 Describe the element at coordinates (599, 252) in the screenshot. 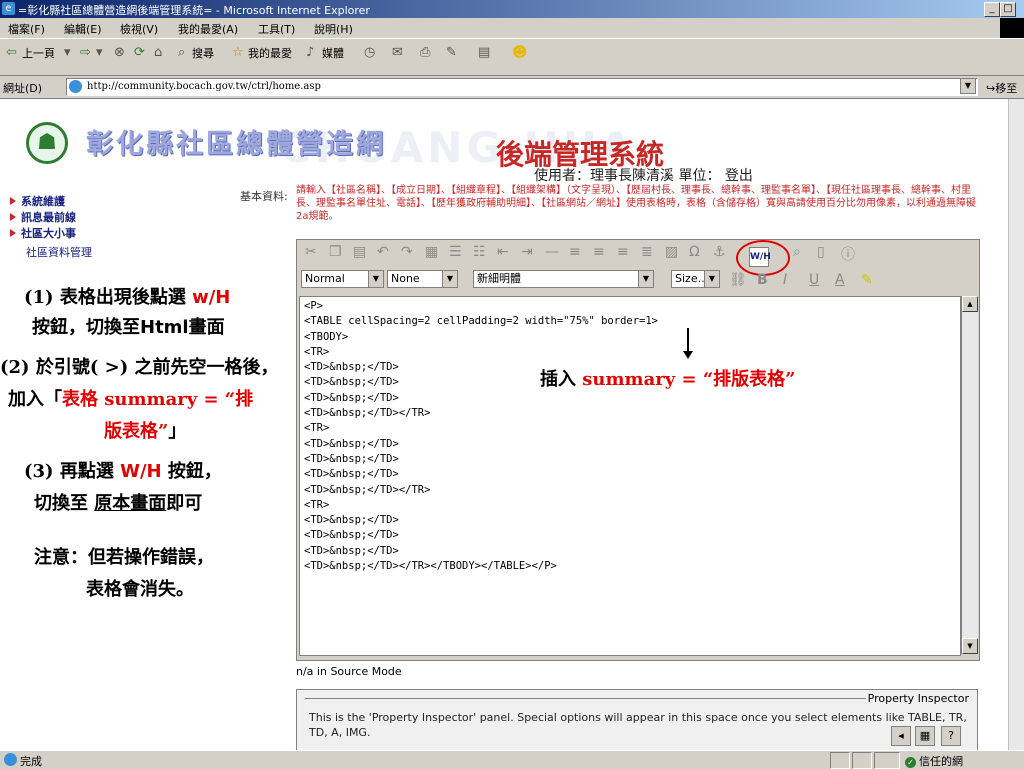

I see `align-center-icon: ≡` at that location.